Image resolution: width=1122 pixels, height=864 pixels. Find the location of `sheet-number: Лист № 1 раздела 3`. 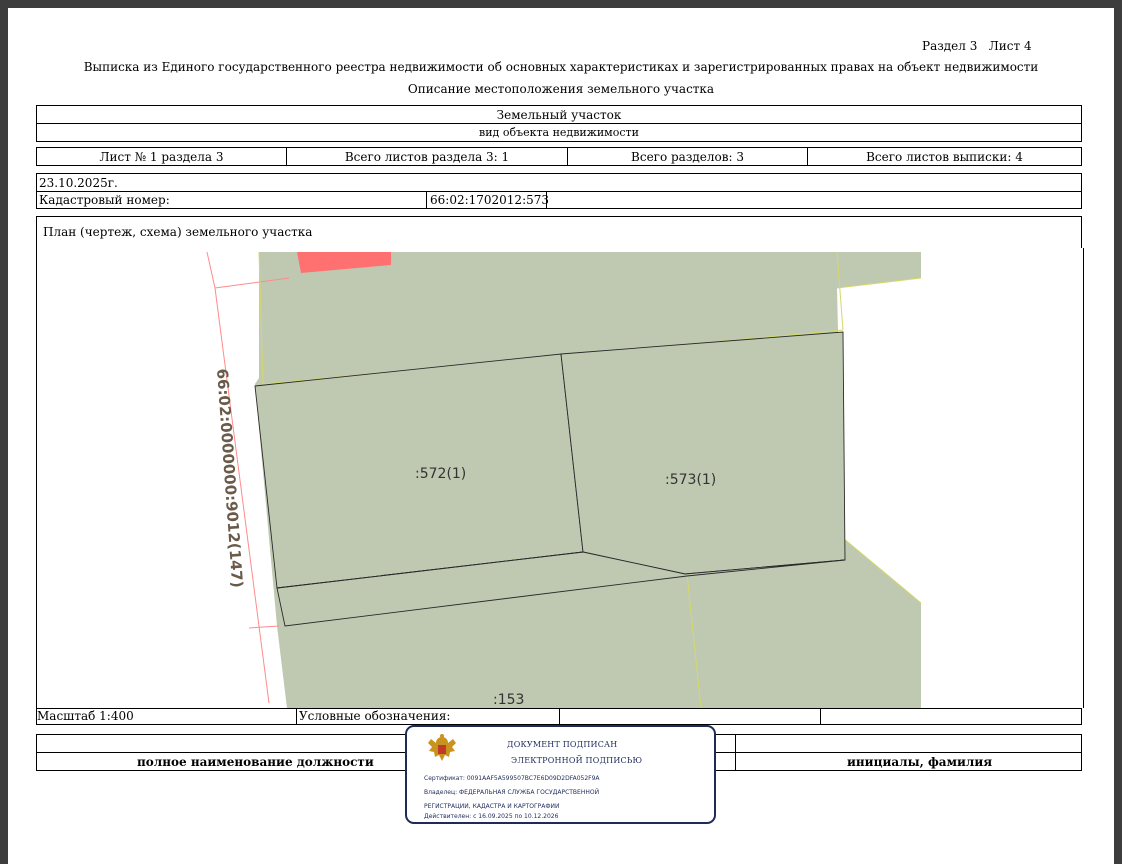

sheet-number: Лист № 1 раздела 3 is located at coordinates (161, 156).